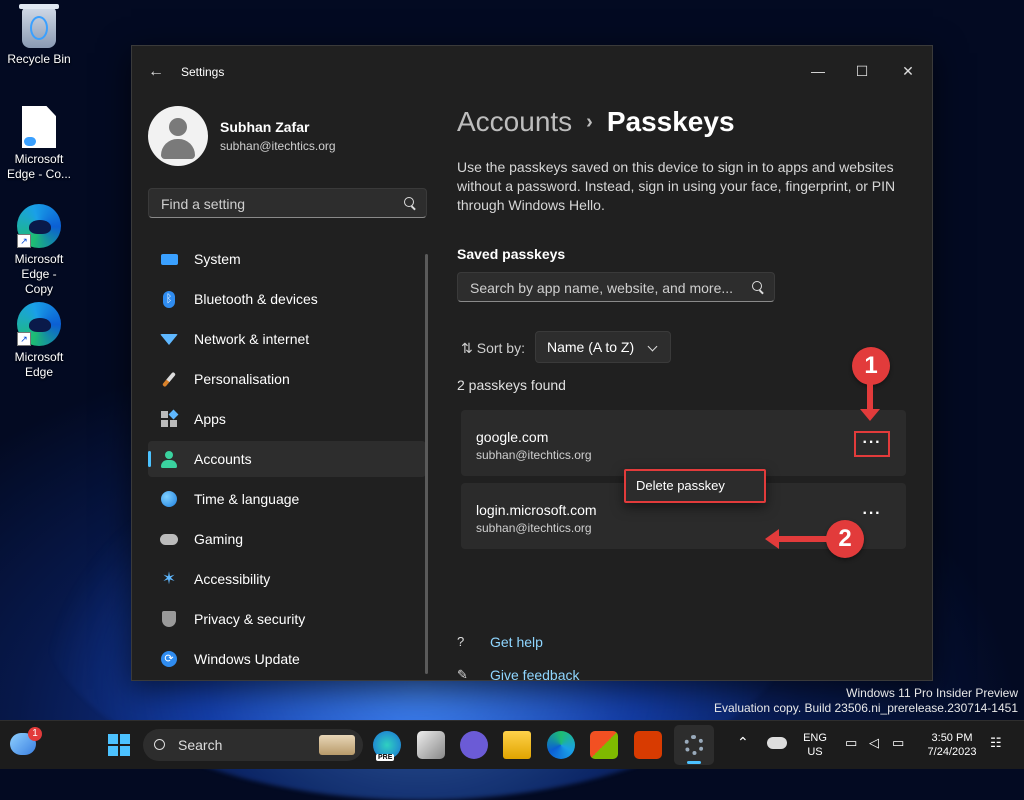  What do you see at coordinates (223, 459) in the screenshot?
I see `sidebar-item-label: Accounts` at bounding box center [223, 459].